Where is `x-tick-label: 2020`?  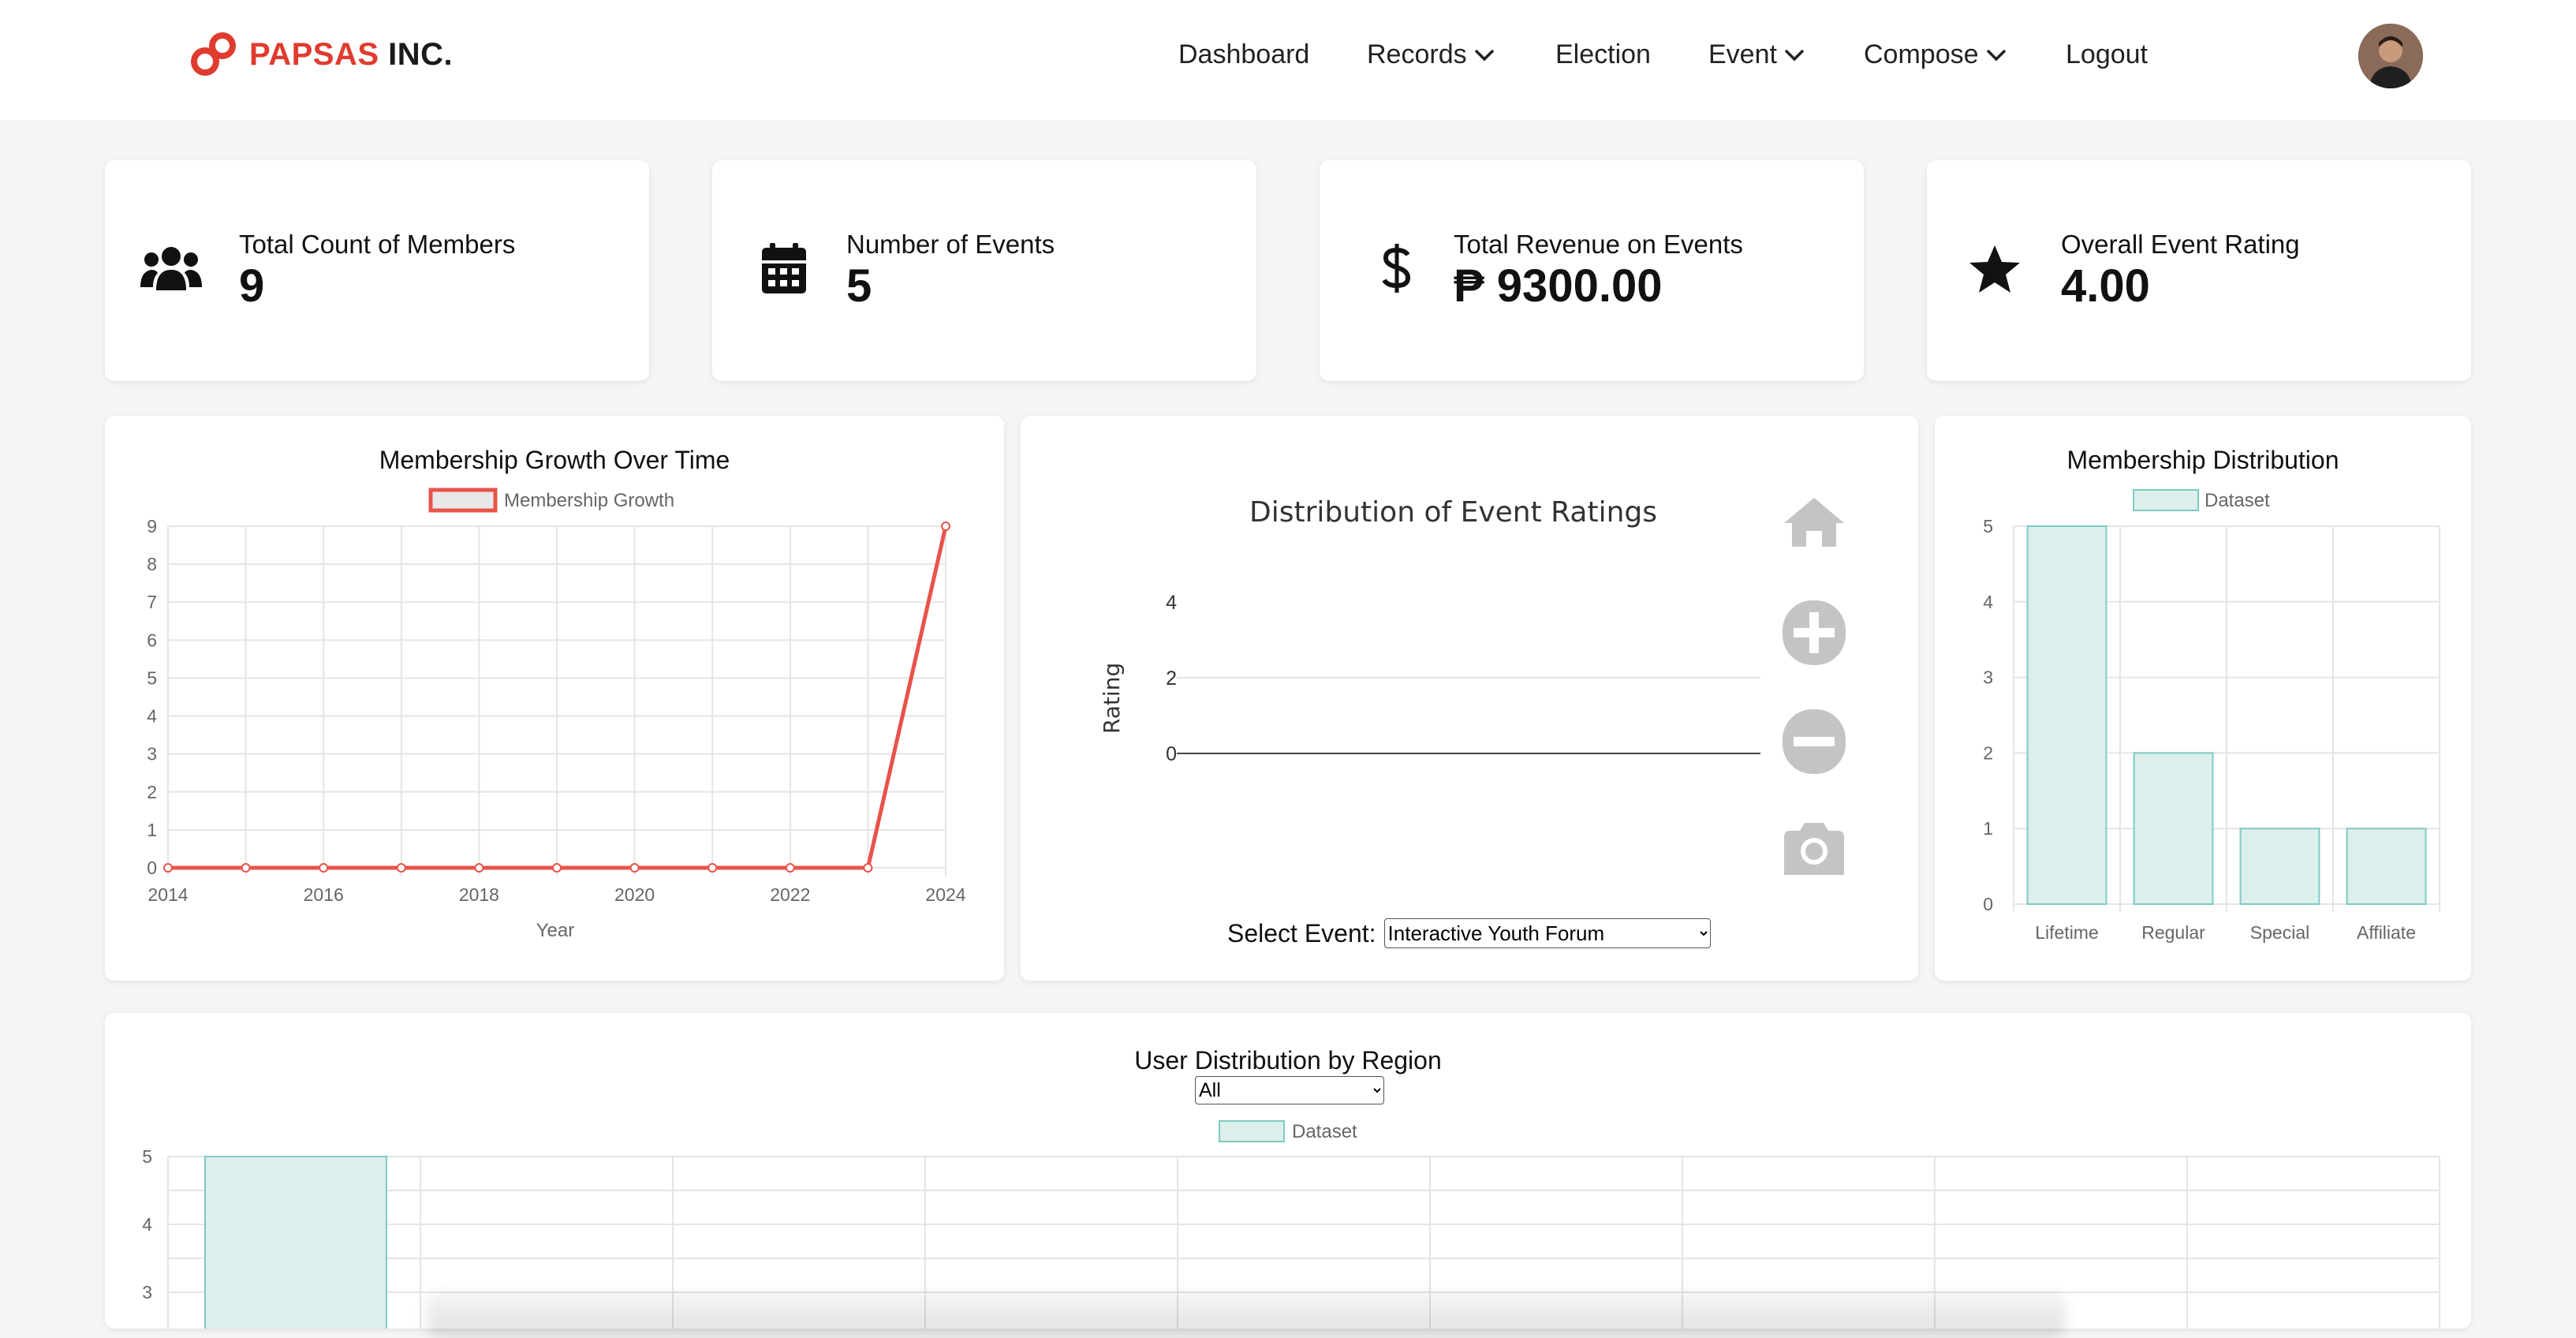
x-tick-label: 2020 is located at coordinates (634, 894).